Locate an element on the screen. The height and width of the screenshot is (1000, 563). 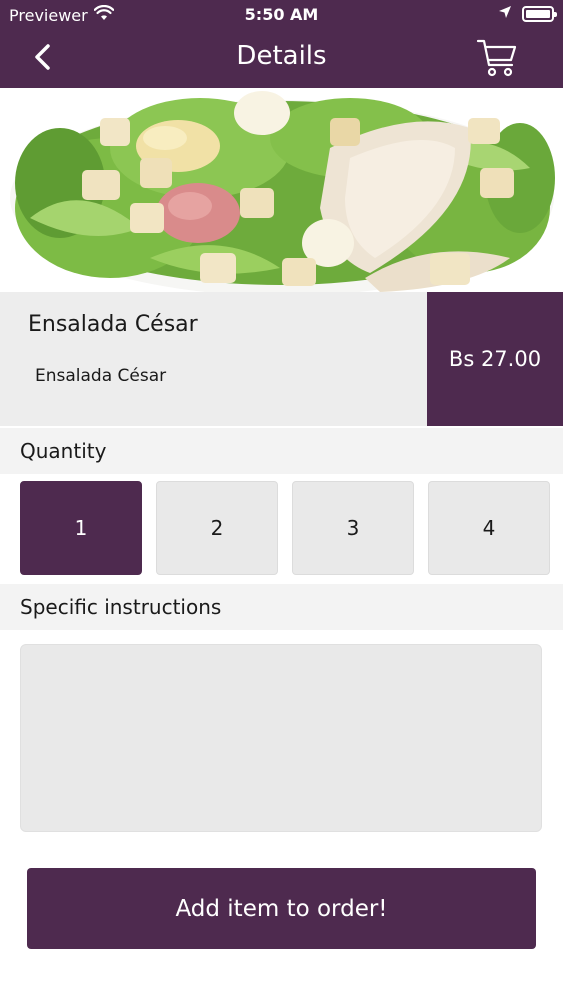
item-info-row: Ensalada César Ensalada César Bs 27.00 is located at coordinates (281, 359).